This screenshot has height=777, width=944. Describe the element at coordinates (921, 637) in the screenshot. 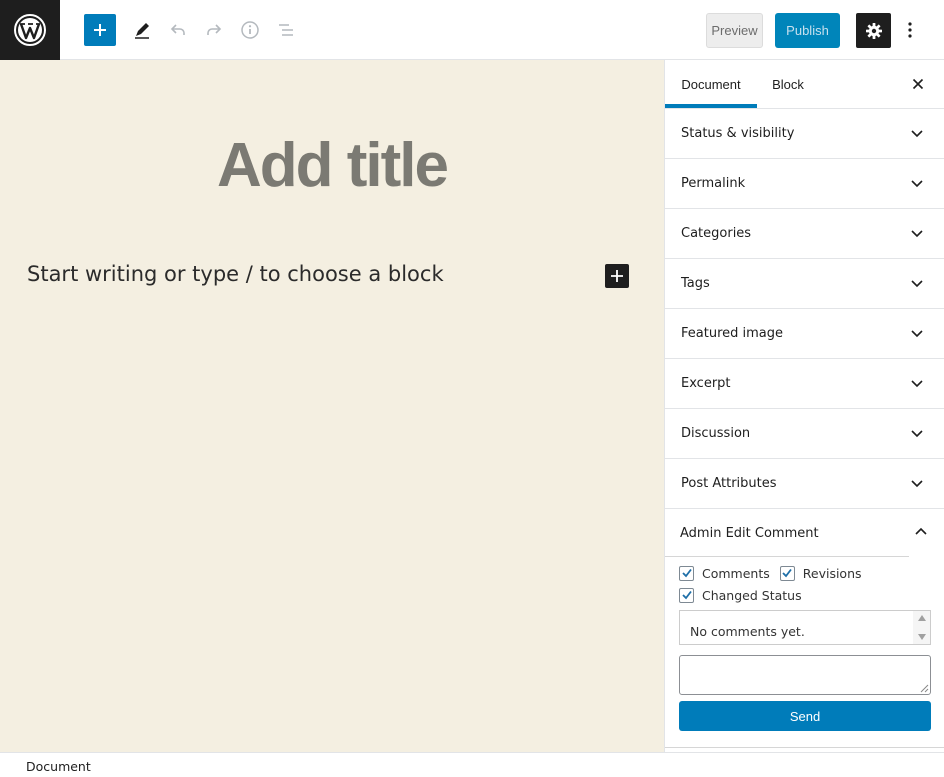

I see `scroll-down-icon` at that location.